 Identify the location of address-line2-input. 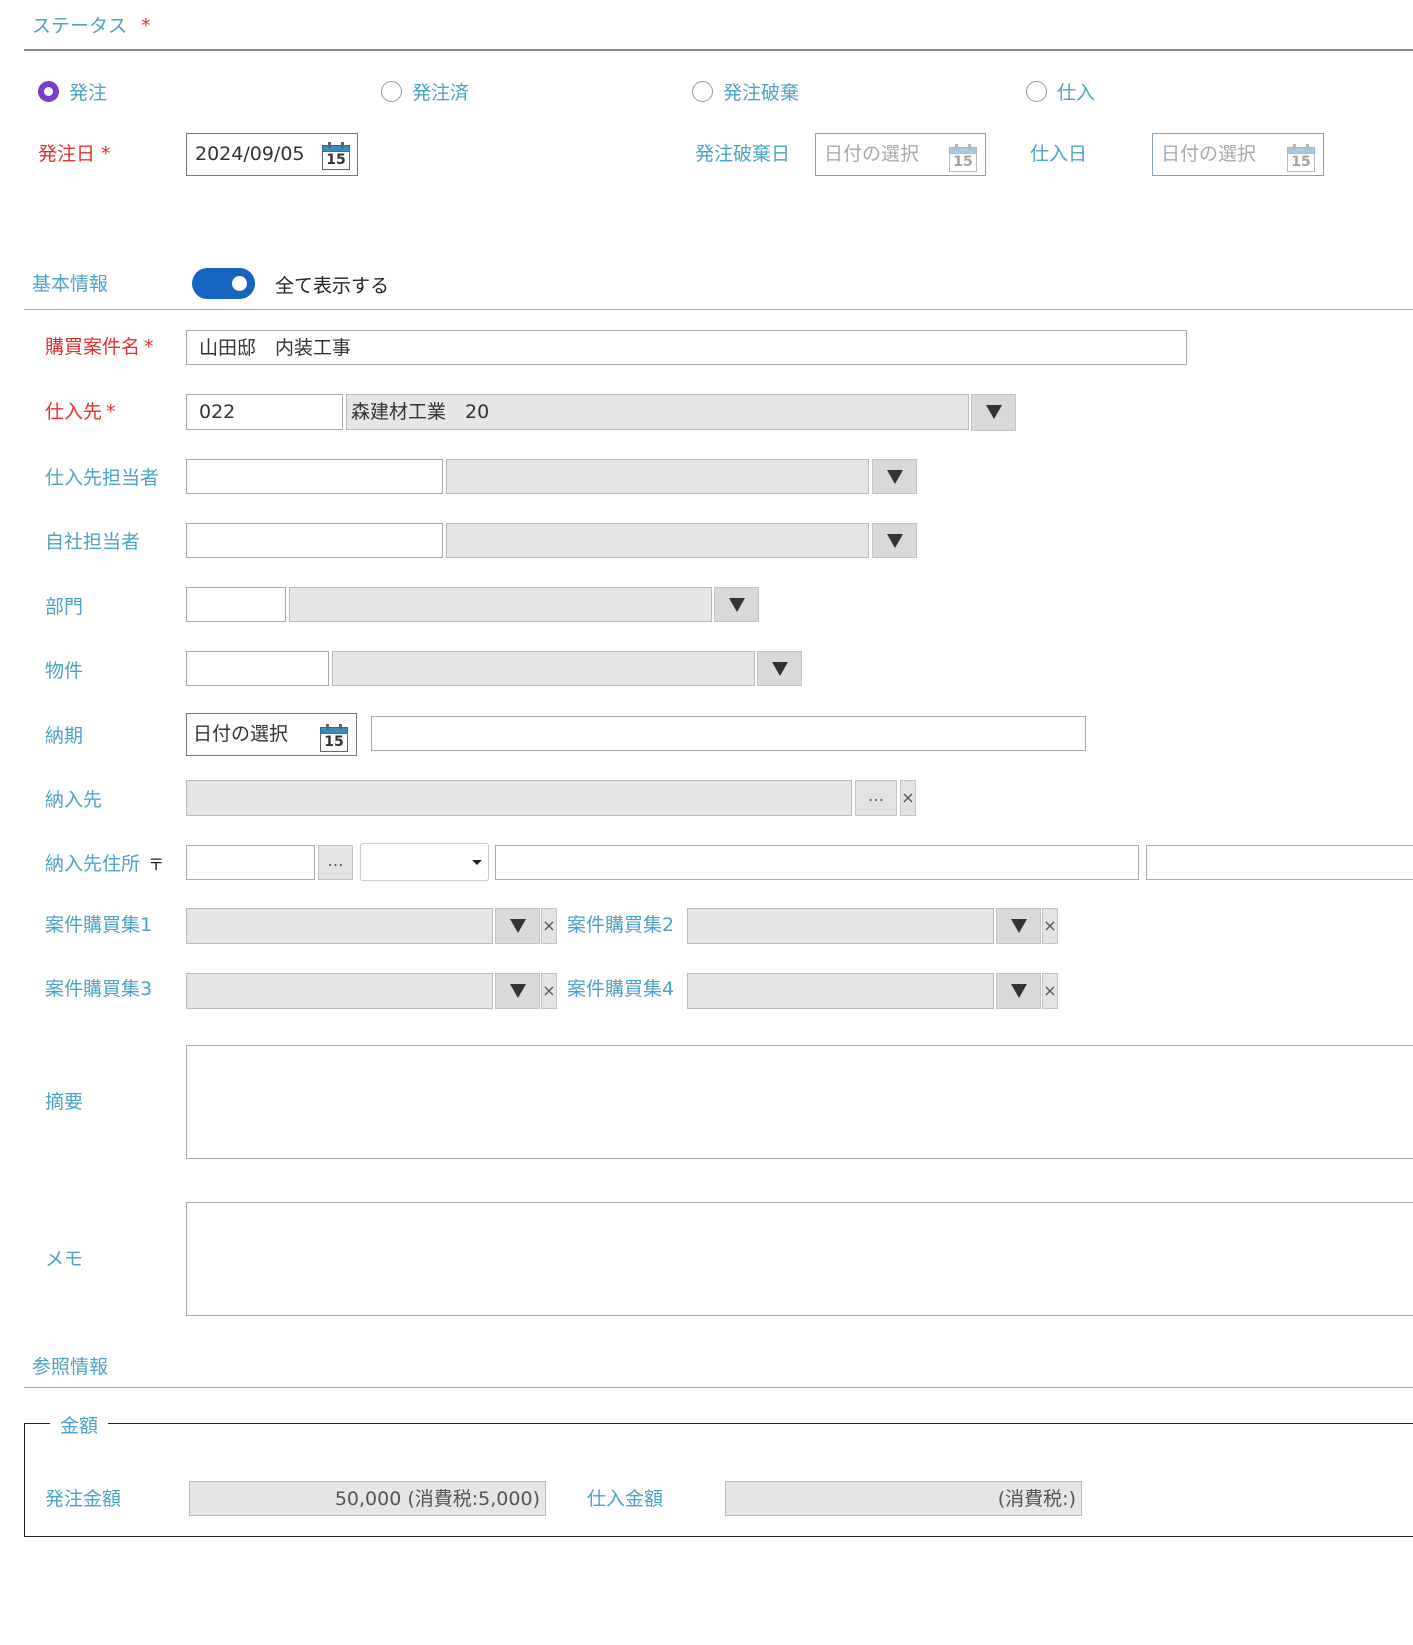
(1279, 862).